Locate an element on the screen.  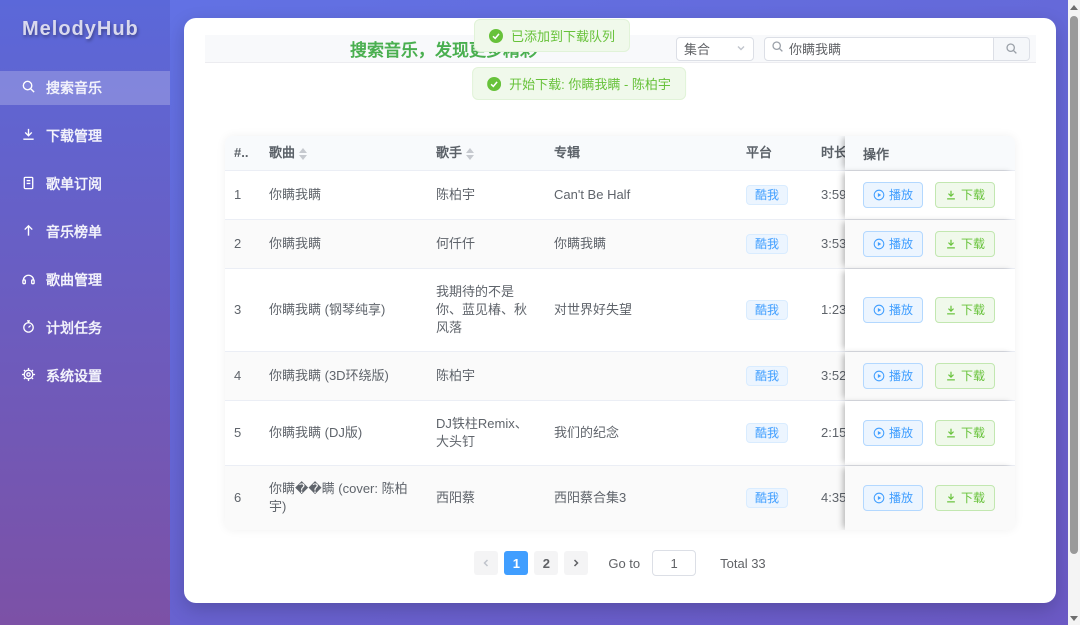
sidebar-item-music-charts: 音乐榜单 is located at coordinates (85, 232).